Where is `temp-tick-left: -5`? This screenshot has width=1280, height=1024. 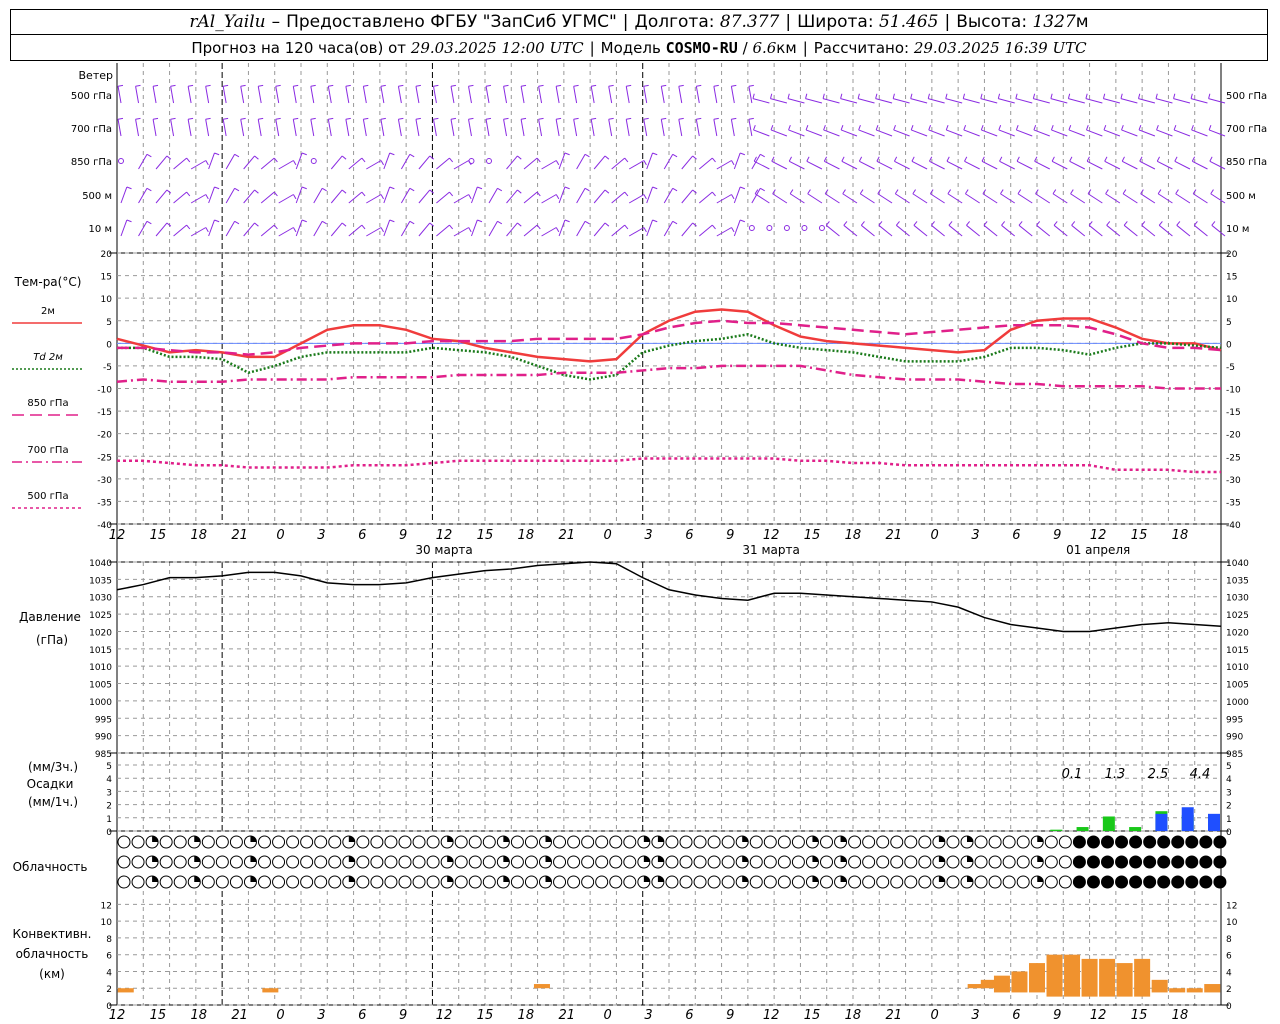 temp-tick-left: -5 is located at coordinates (107, 368).